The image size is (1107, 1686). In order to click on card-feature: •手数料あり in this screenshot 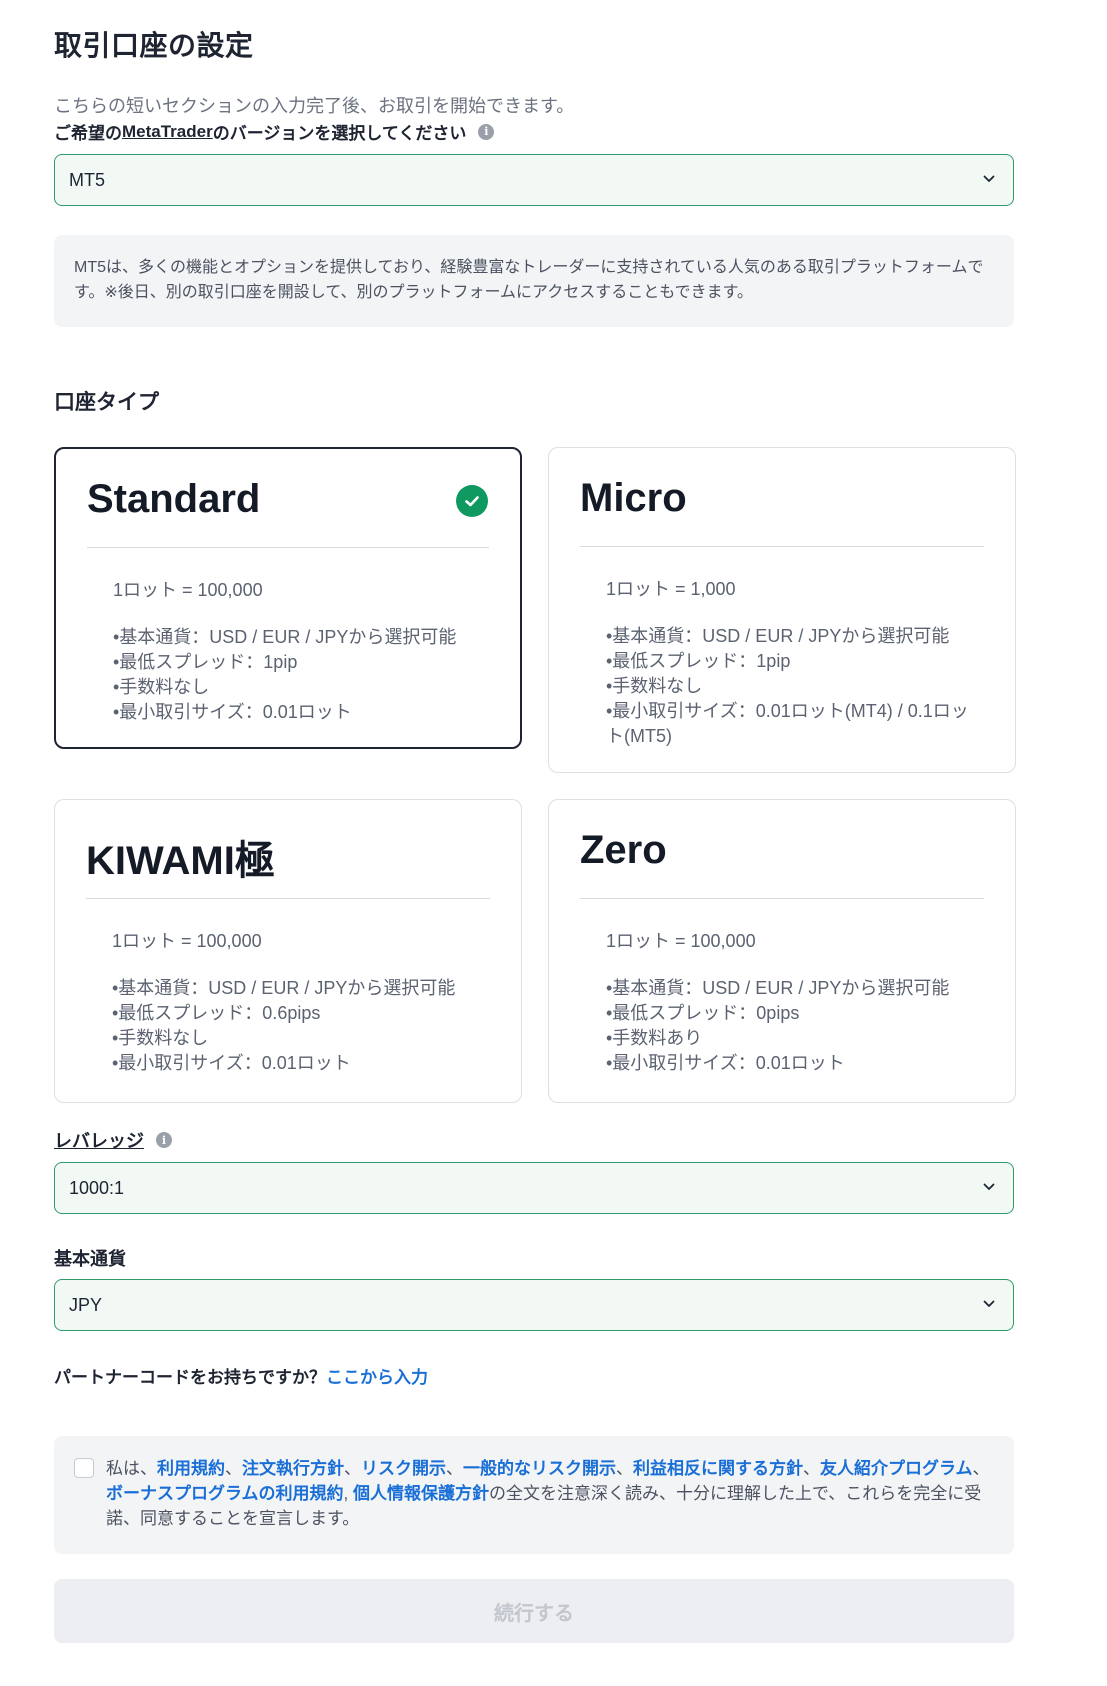, I will do `click(654, 1038)`.